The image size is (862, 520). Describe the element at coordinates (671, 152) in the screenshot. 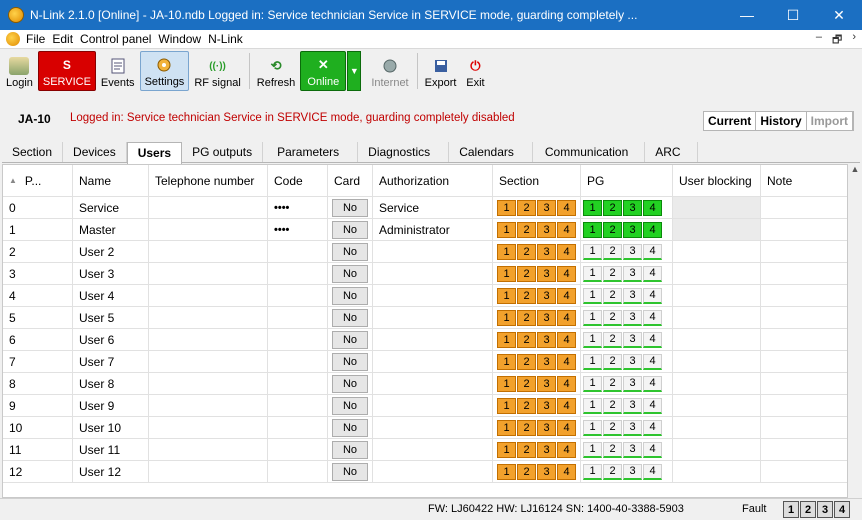

I see `tab-arc: ARC` at that location.